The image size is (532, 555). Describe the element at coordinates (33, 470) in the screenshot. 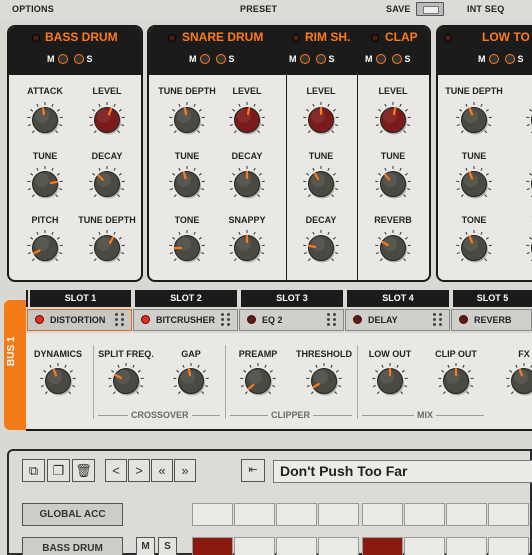

I see `copy-icon: ⧉` at that location.